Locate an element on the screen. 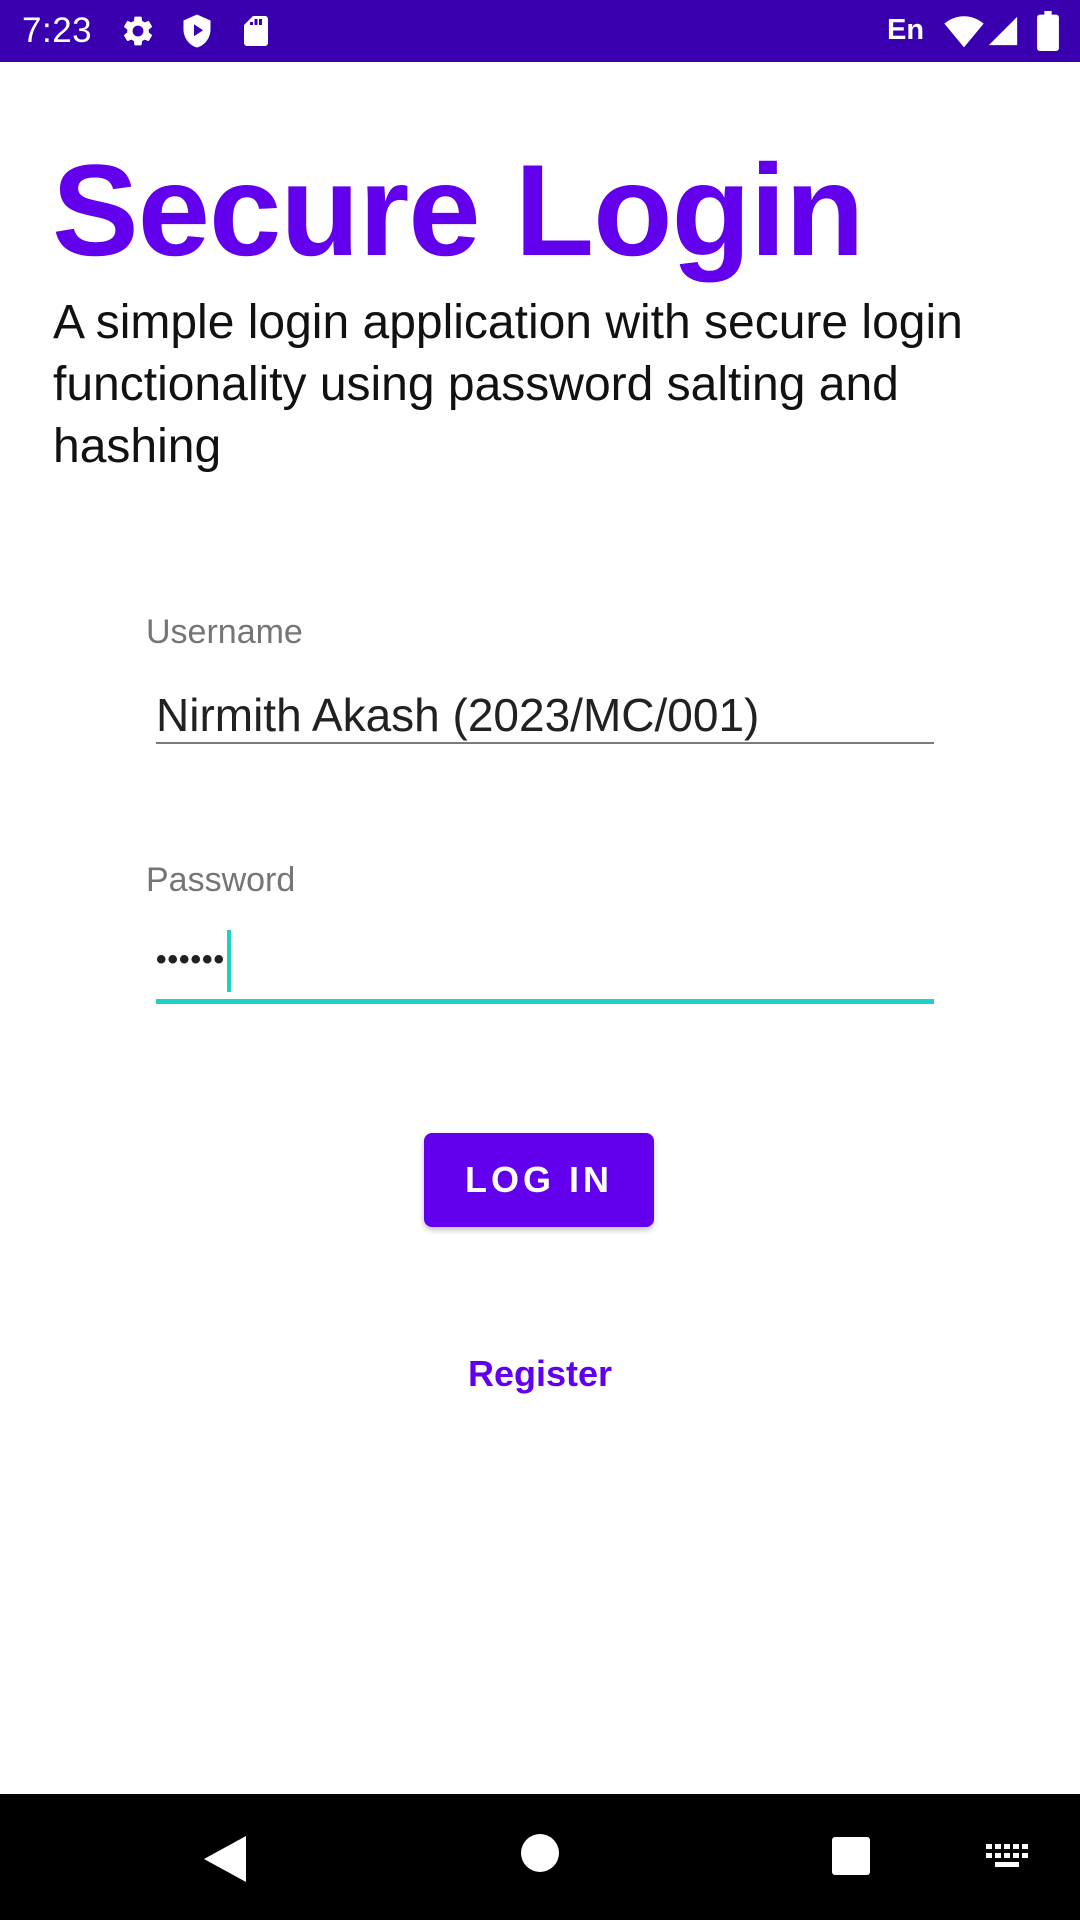 This screenshot has width=1080, height=1920. username-value: Nirmith Akash (2023/MC/001) is located at coordinates (458, 715).